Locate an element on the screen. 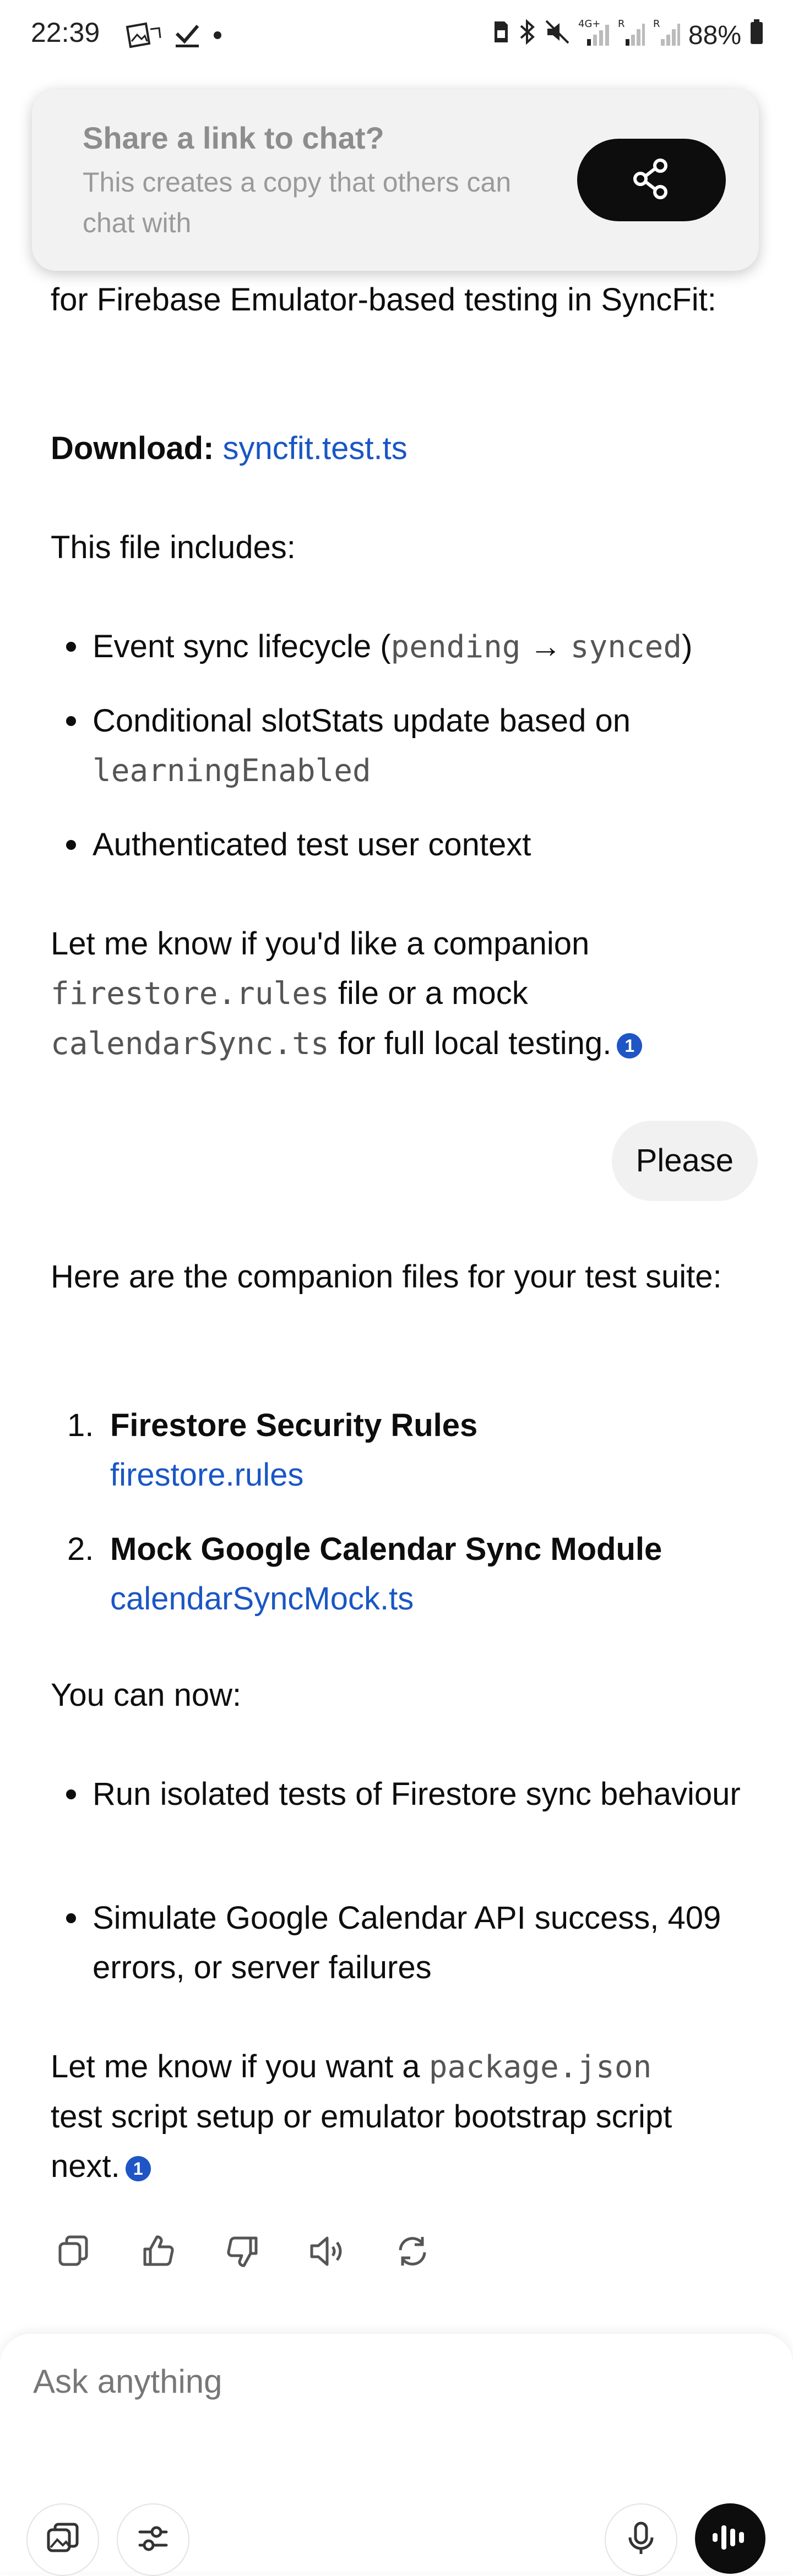  followup-middle: file or a mock is located at coordinates (428, 993).